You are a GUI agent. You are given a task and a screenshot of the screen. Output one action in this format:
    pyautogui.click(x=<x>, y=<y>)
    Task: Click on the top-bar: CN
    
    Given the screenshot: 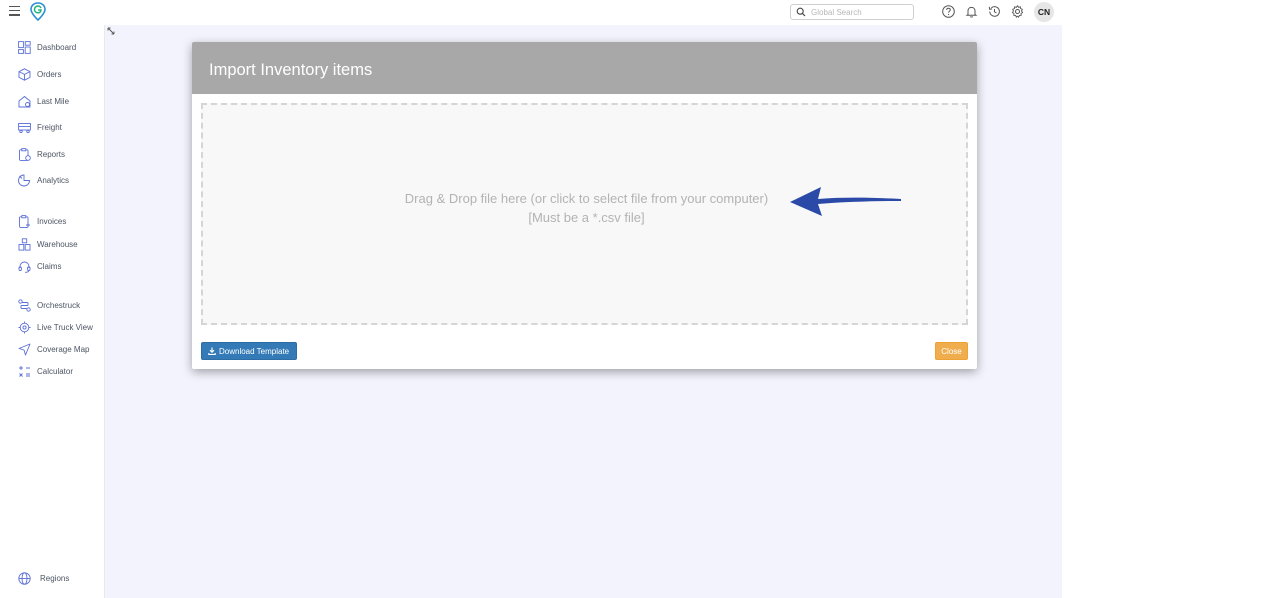 What is the action you would take?
    pyautogui.click(x=531, y=12)
    